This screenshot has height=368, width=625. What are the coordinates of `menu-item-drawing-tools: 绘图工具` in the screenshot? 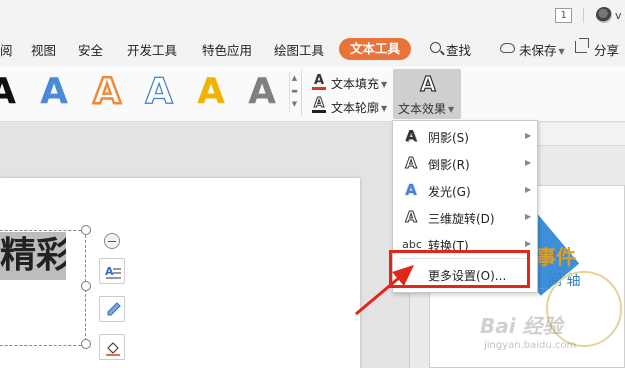 It's located at (299, 49).